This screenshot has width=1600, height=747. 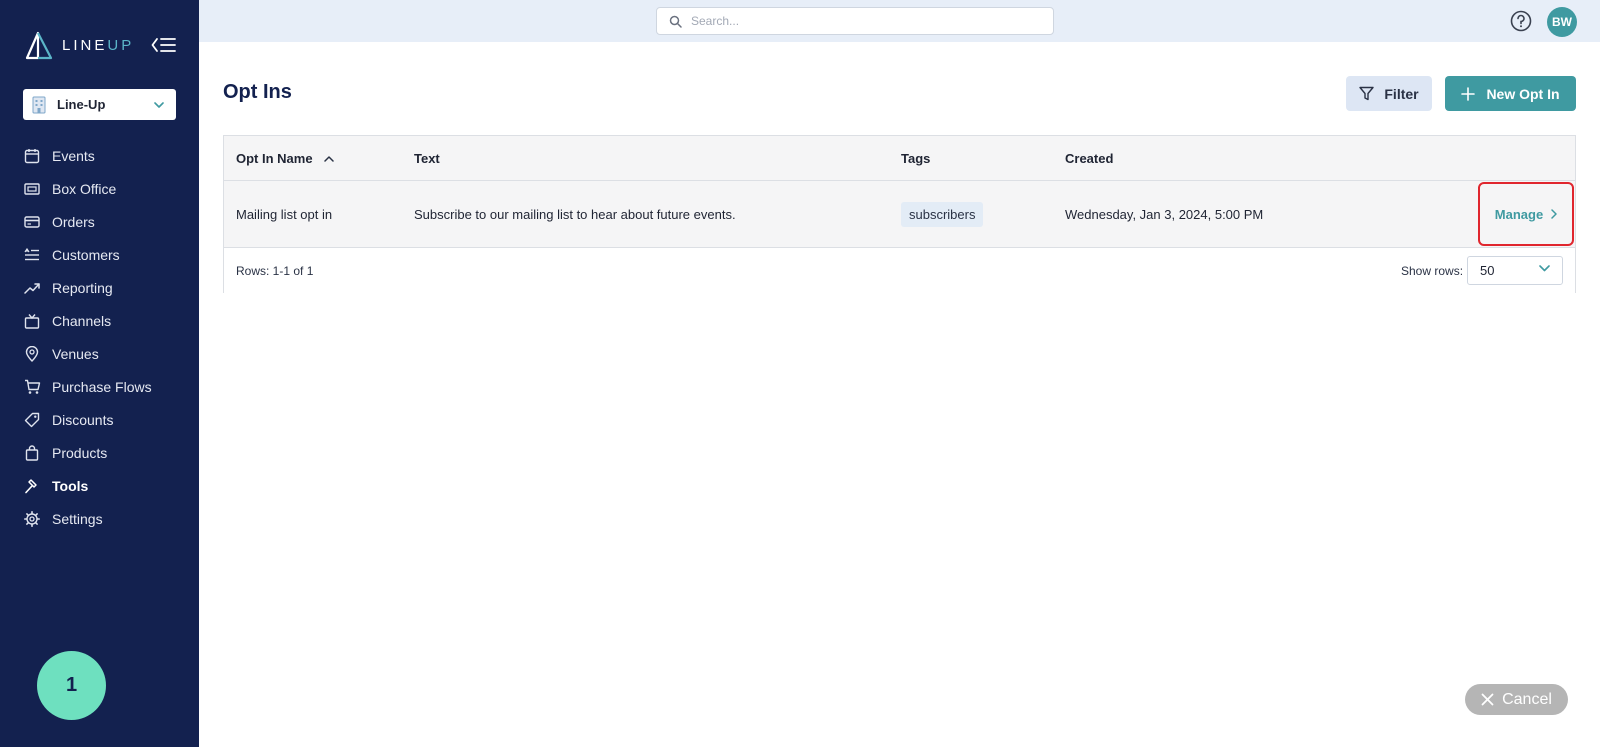 What do you see at coordinates (39, 105) in the screenshot?
I see `building-icon` at bounding box center [39, 105].